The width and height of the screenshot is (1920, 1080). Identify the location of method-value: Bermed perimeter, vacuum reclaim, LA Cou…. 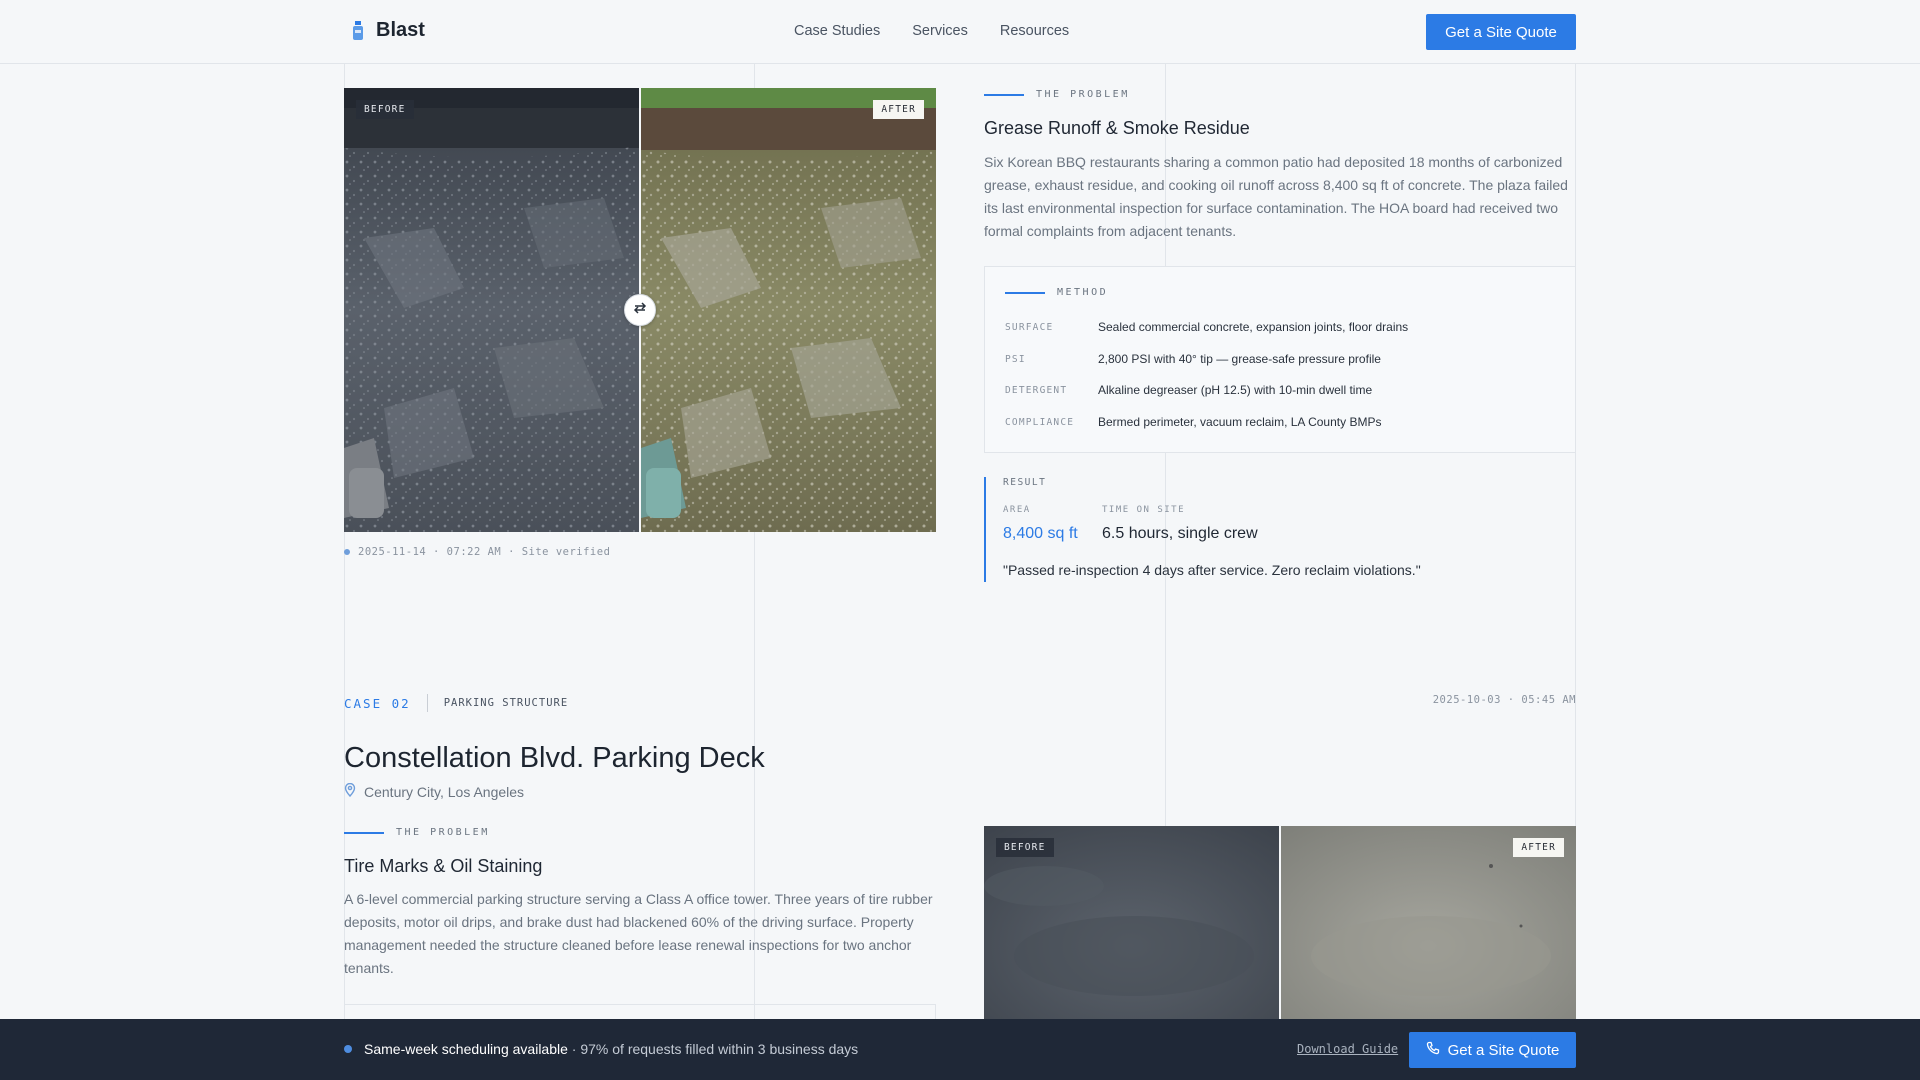
(1240, 422).